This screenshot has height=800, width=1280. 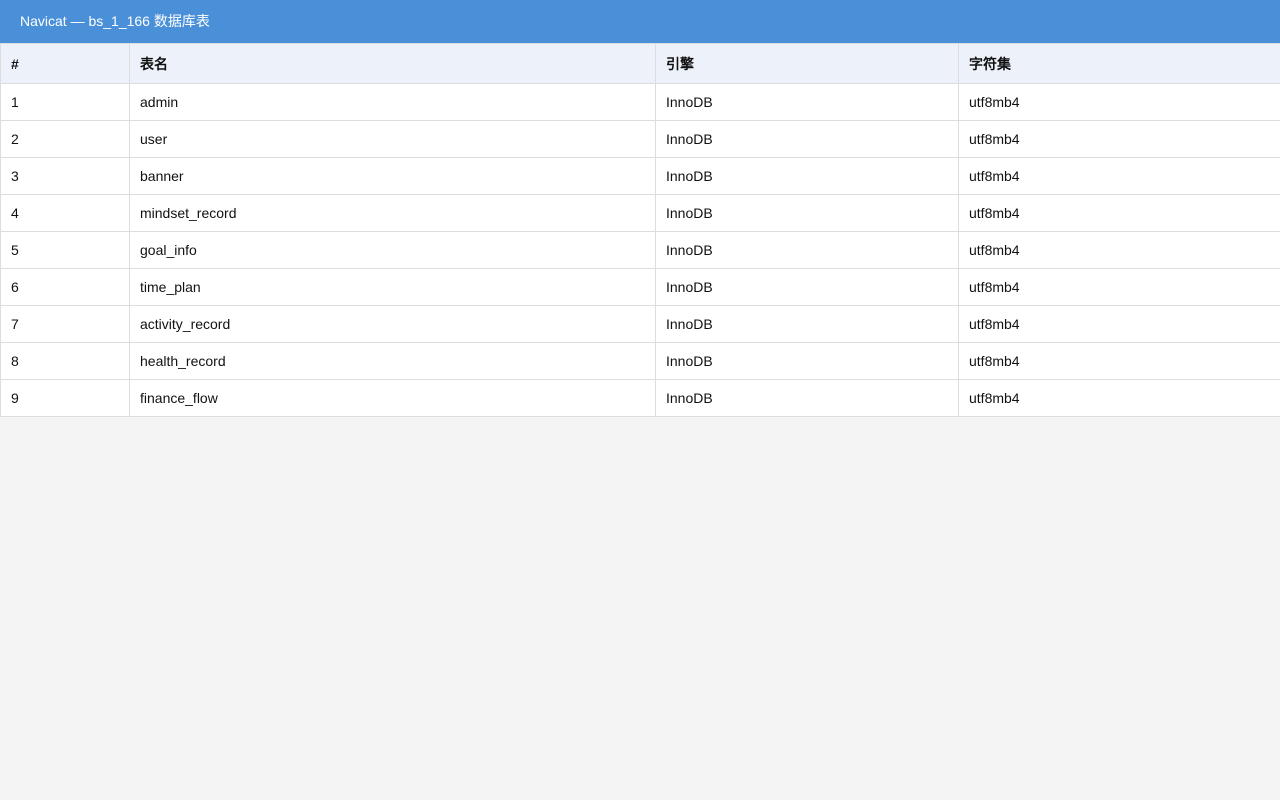 What do you see at coordinates (65, 250) in the screenshot?
I see `row-index-cell: 5` at bounding box center [65, 250].